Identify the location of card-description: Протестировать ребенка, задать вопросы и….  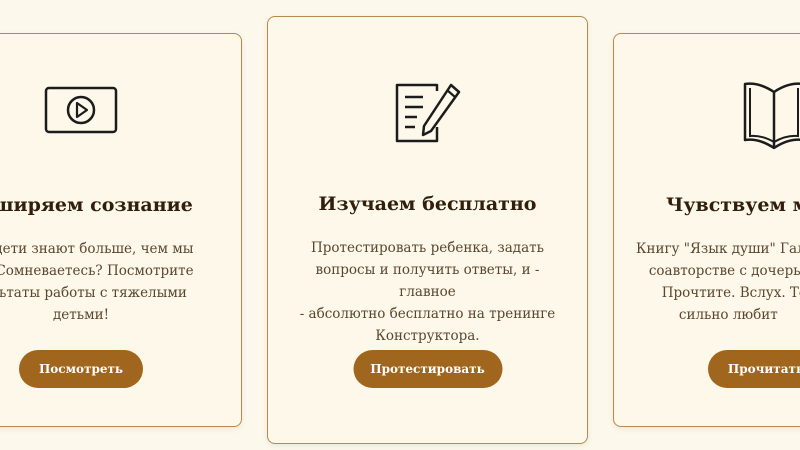
(427, 292).